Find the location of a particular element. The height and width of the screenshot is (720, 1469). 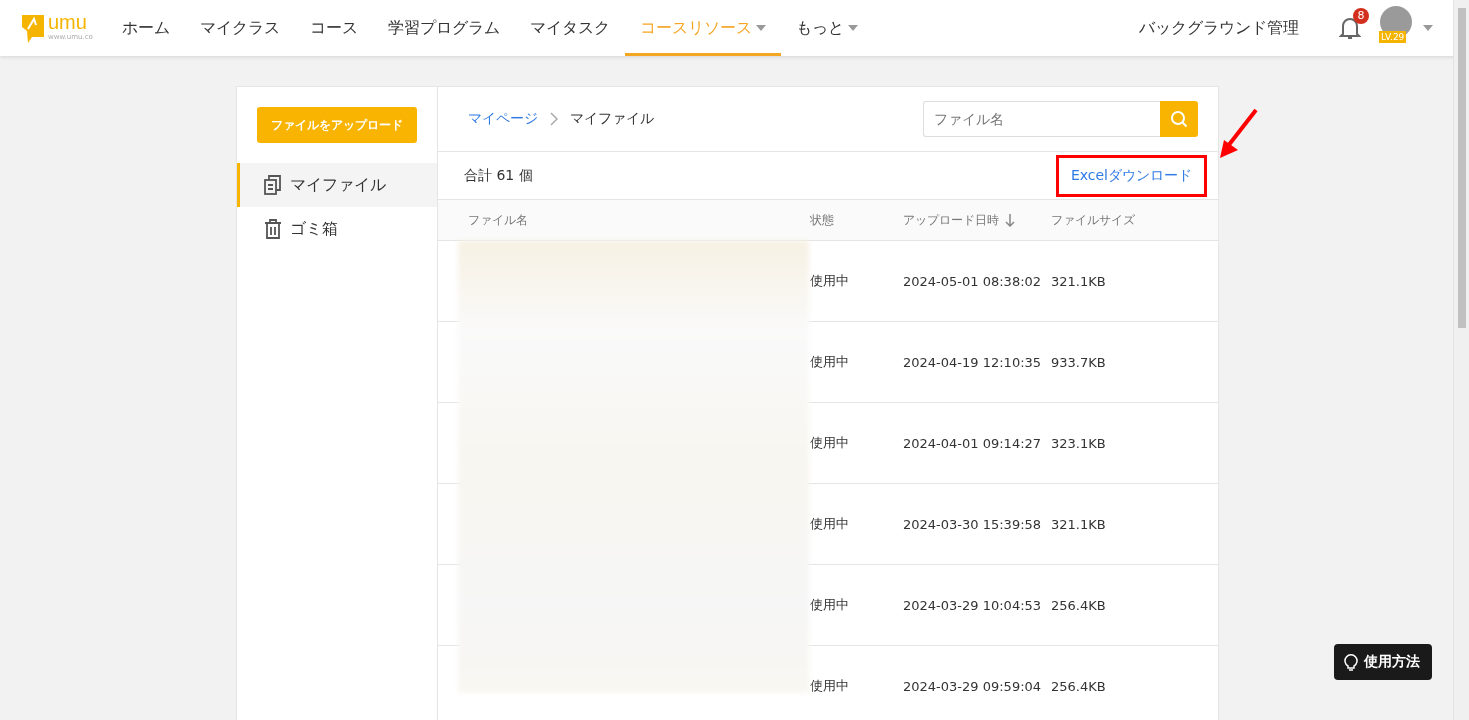

caret-icon is located at coordinates (1428, 28).